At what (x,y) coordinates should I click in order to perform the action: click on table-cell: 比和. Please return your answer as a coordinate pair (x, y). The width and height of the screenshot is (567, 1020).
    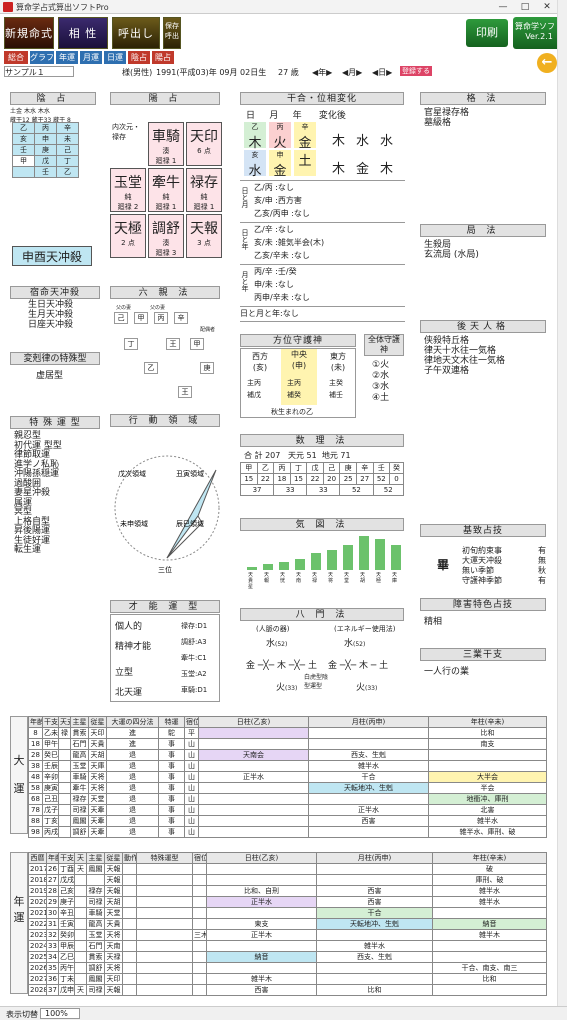
    Looking at the image, I should click on (487, 733).